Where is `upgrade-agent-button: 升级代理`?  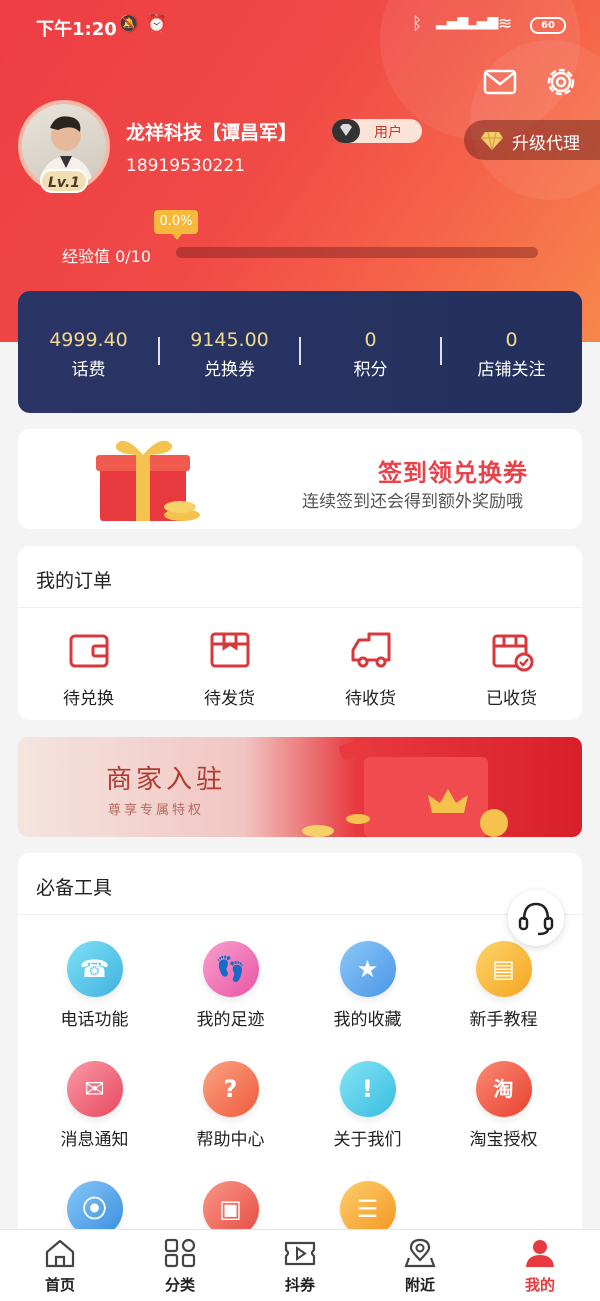 upgrade-agent-button: 升级代理 is located at coordinates (532, 140).